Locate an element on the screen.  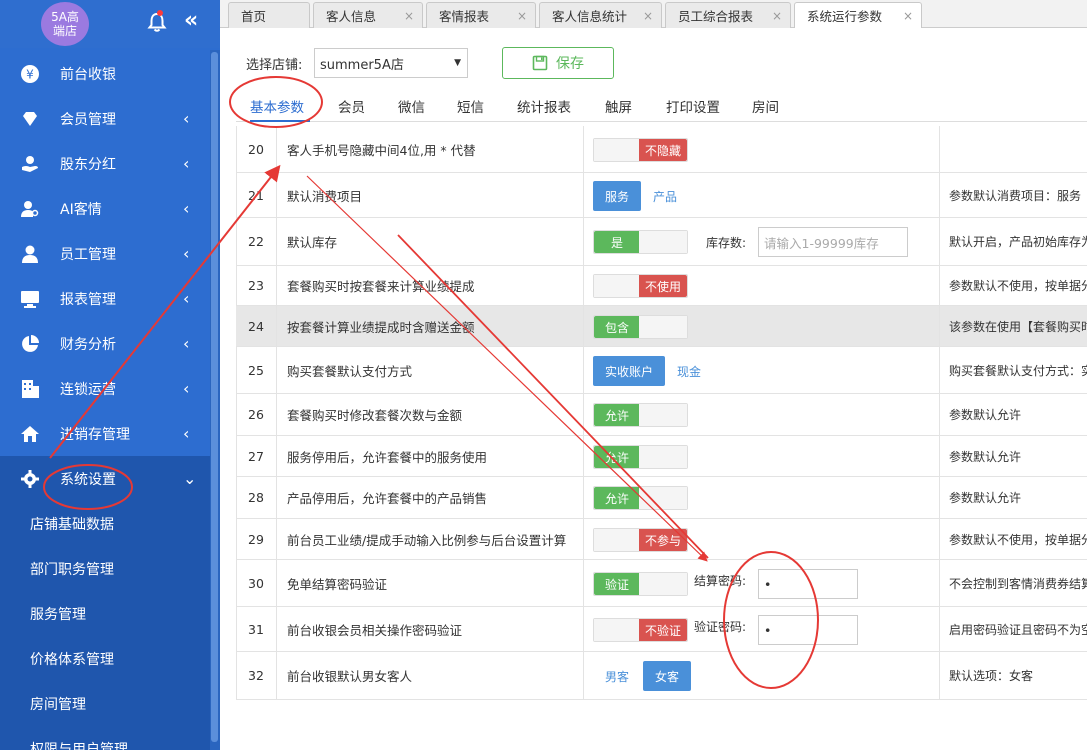
subtab-4: 短信 is located at coordinates (470, 106).